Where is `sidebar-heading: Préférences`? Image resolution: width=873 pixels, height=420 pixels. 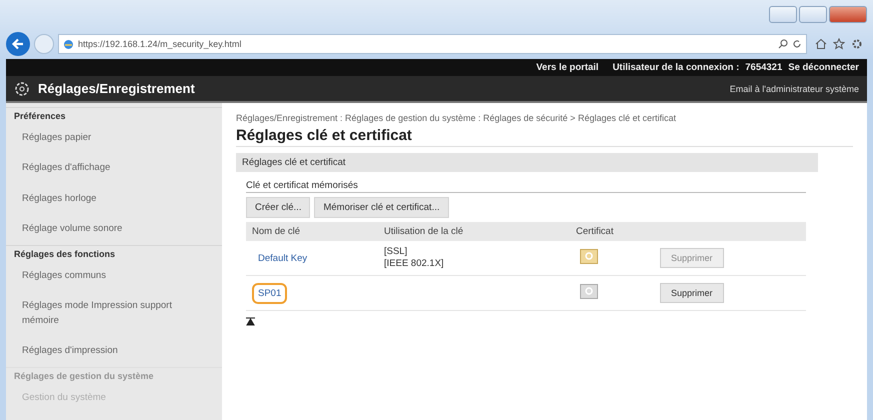
sidebar-heading: Préférences is located at coordinates (114, 115).